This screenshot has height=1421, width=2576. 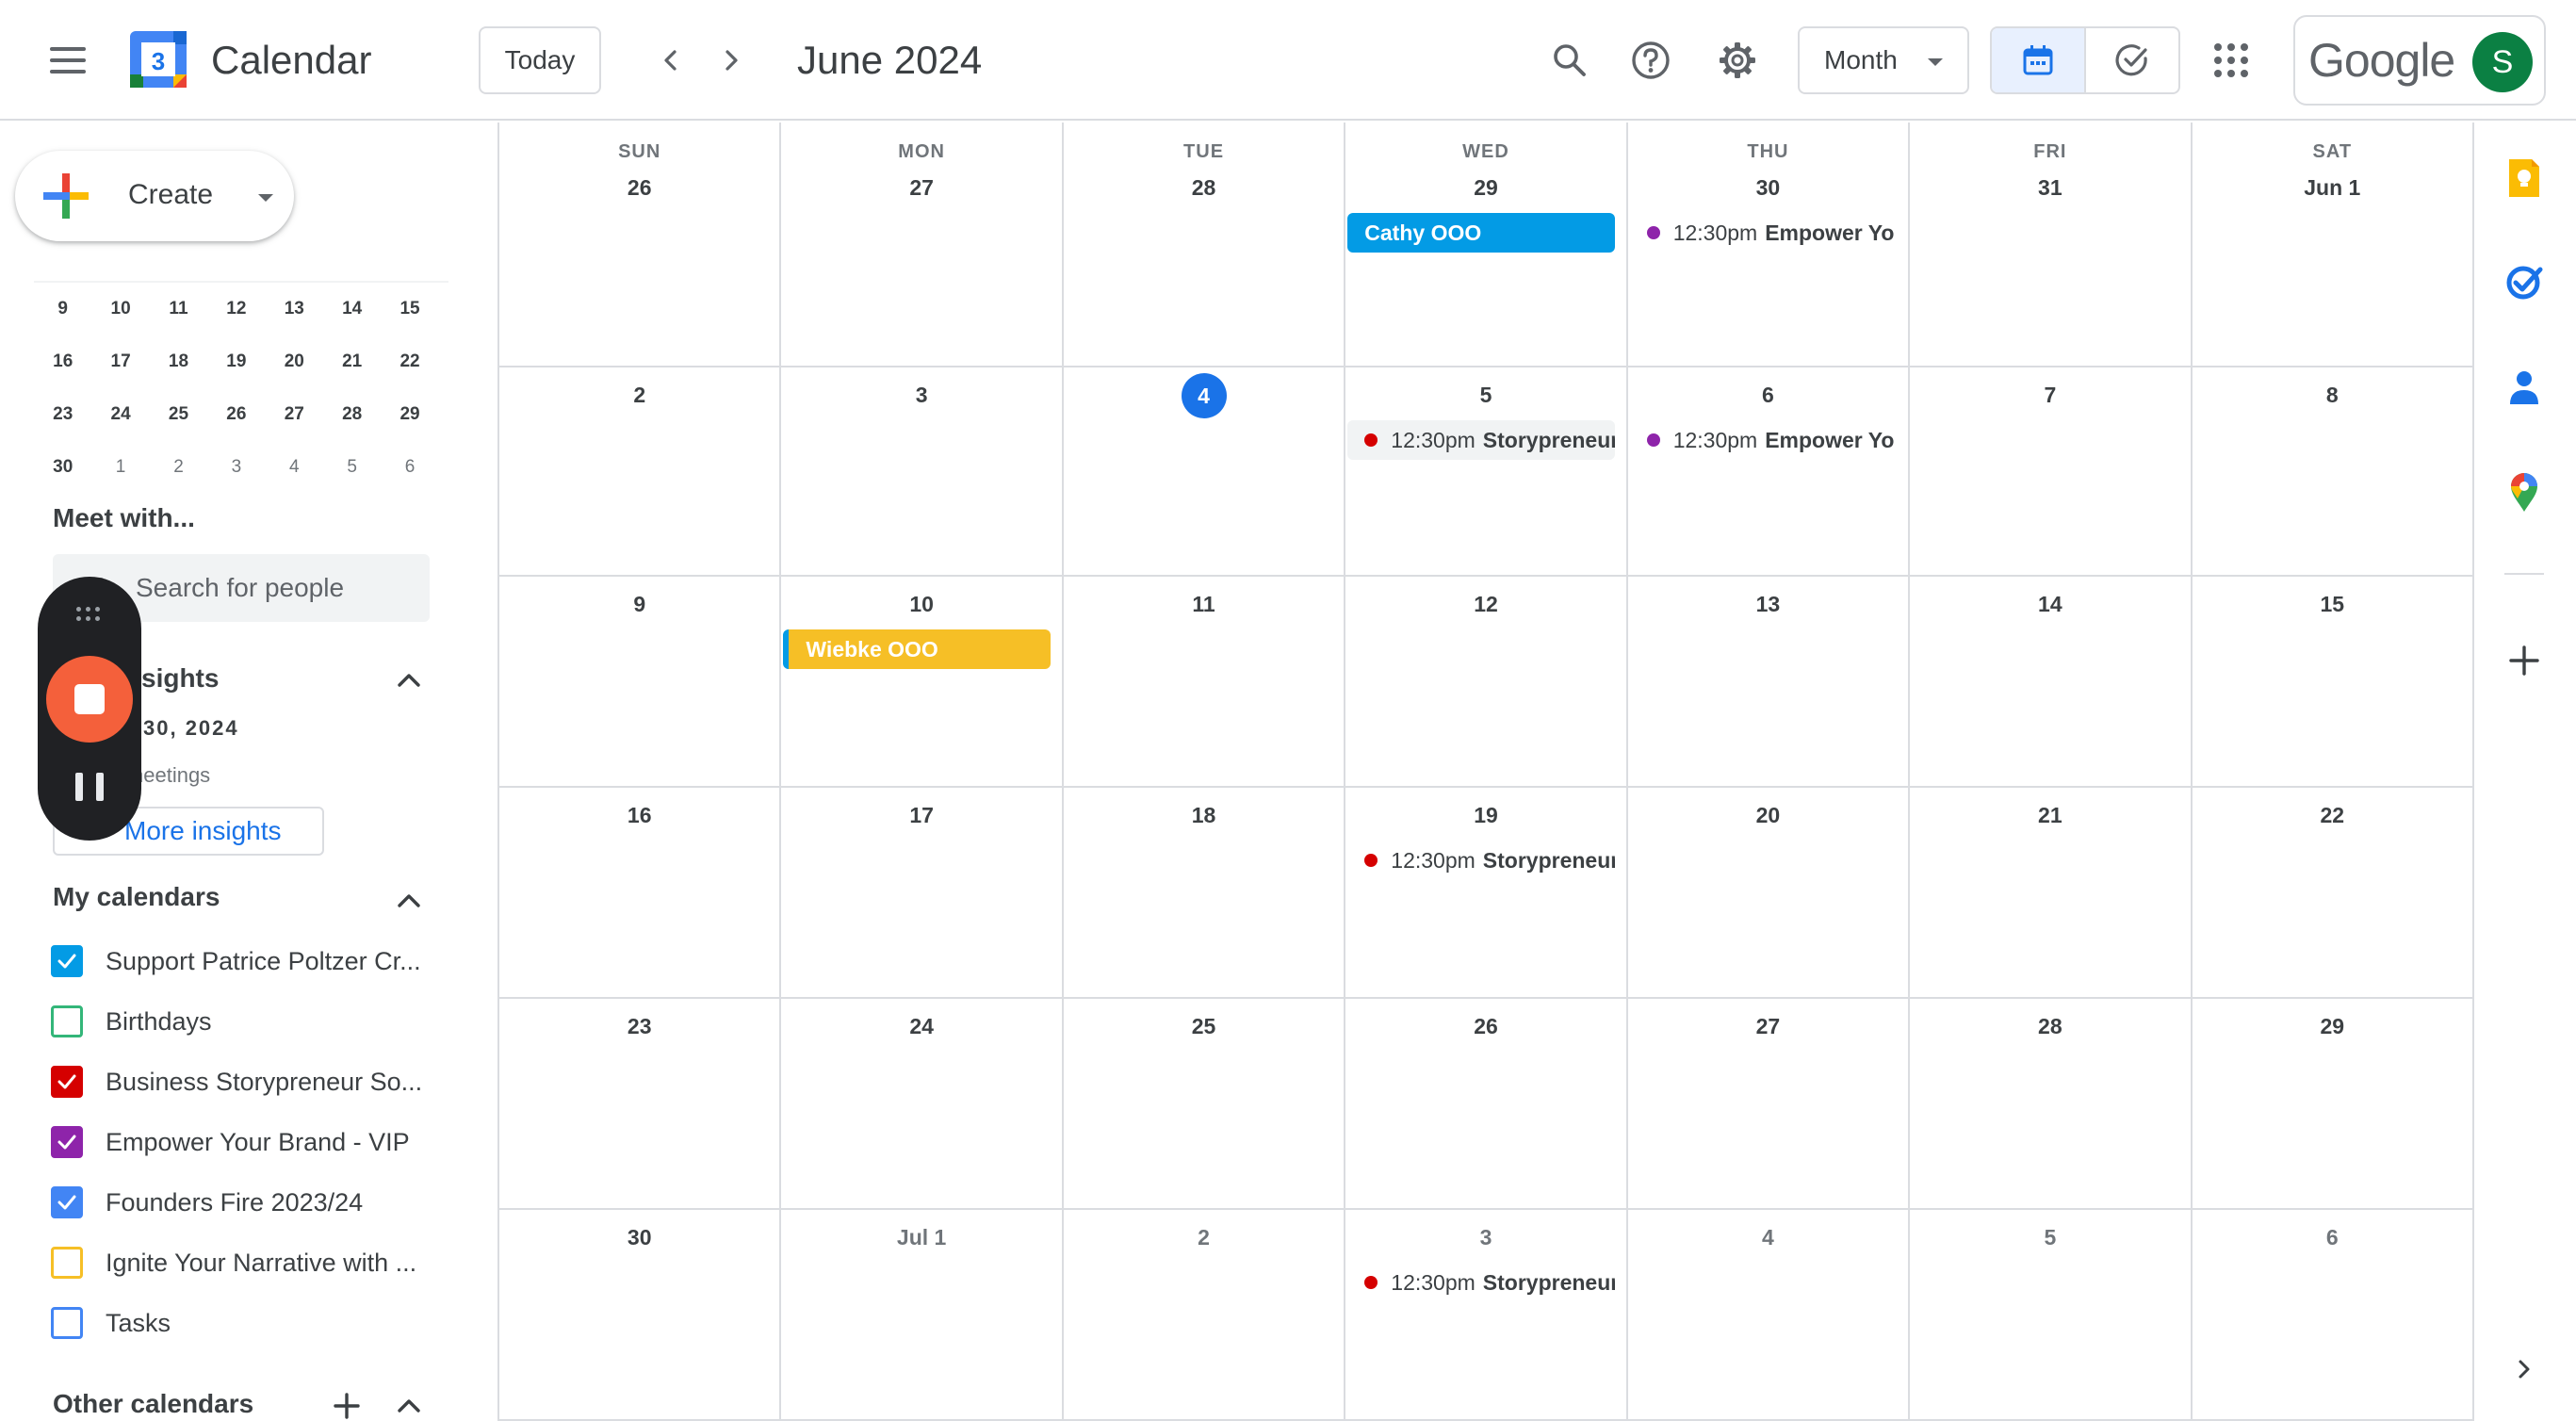 What do you see at coordinates (277, 588) in the screenshot?
I see `search-people-input` at bounding box center [277, 588].